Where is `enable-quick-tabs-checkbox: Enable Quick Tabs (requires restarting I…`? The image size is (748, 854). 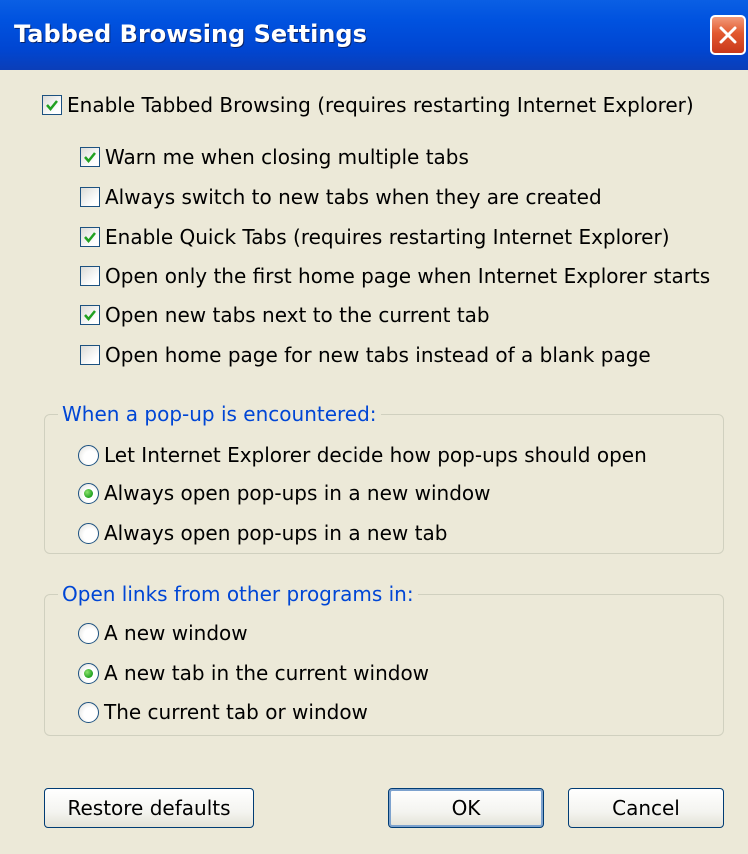
enable-quick-tabs-checkbox: Enable Quick Tabs (requires restarting I… is located at coordinates (375, 237).